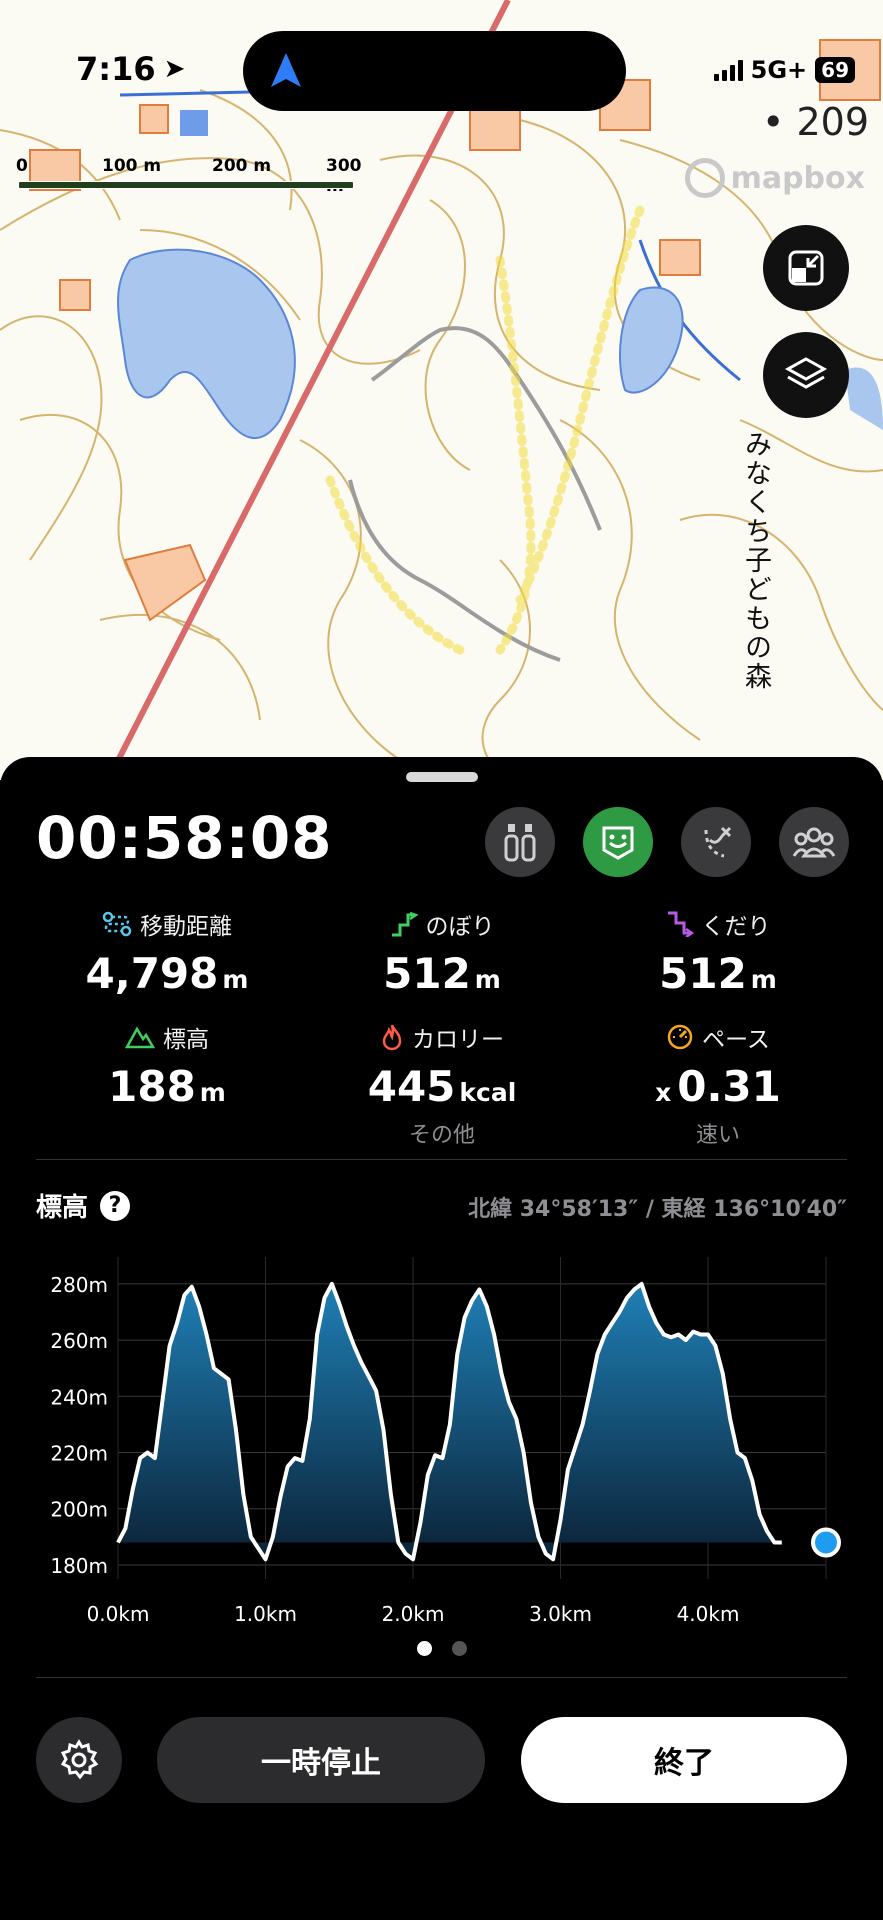 The height and width of the screenshot is (1920, 883). Describe the element at coordinates (663, 1092) in the screenshot. I see `stat-pace-prefix: x` at that location.